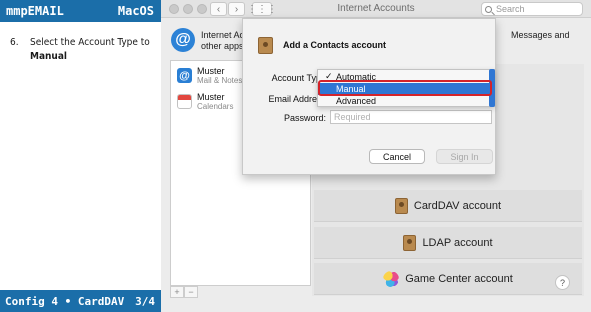 The width and height of the screenshot is (591, 312). I want to click on step-instruction: 6. Select the Account Type to Manual, so click(84, 50).